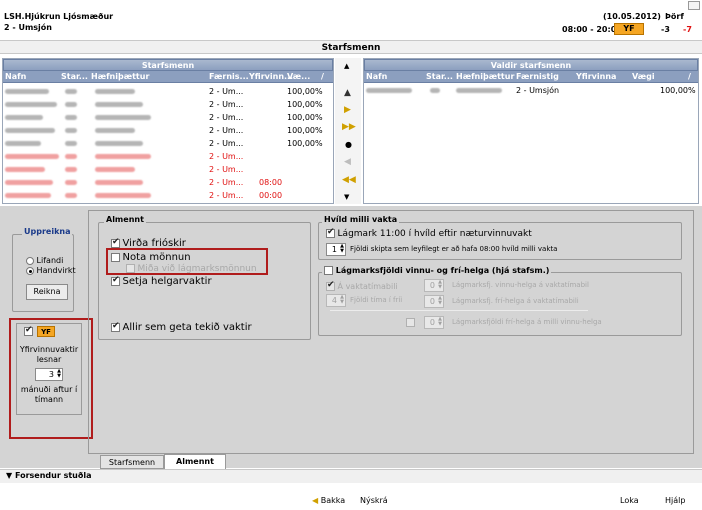 This screenshot has height=510, width=702. Describe the element at coordinates (49, 374) in the screenshot. I see `yf-months-stepper: 3 ▲ ▼` at that location.